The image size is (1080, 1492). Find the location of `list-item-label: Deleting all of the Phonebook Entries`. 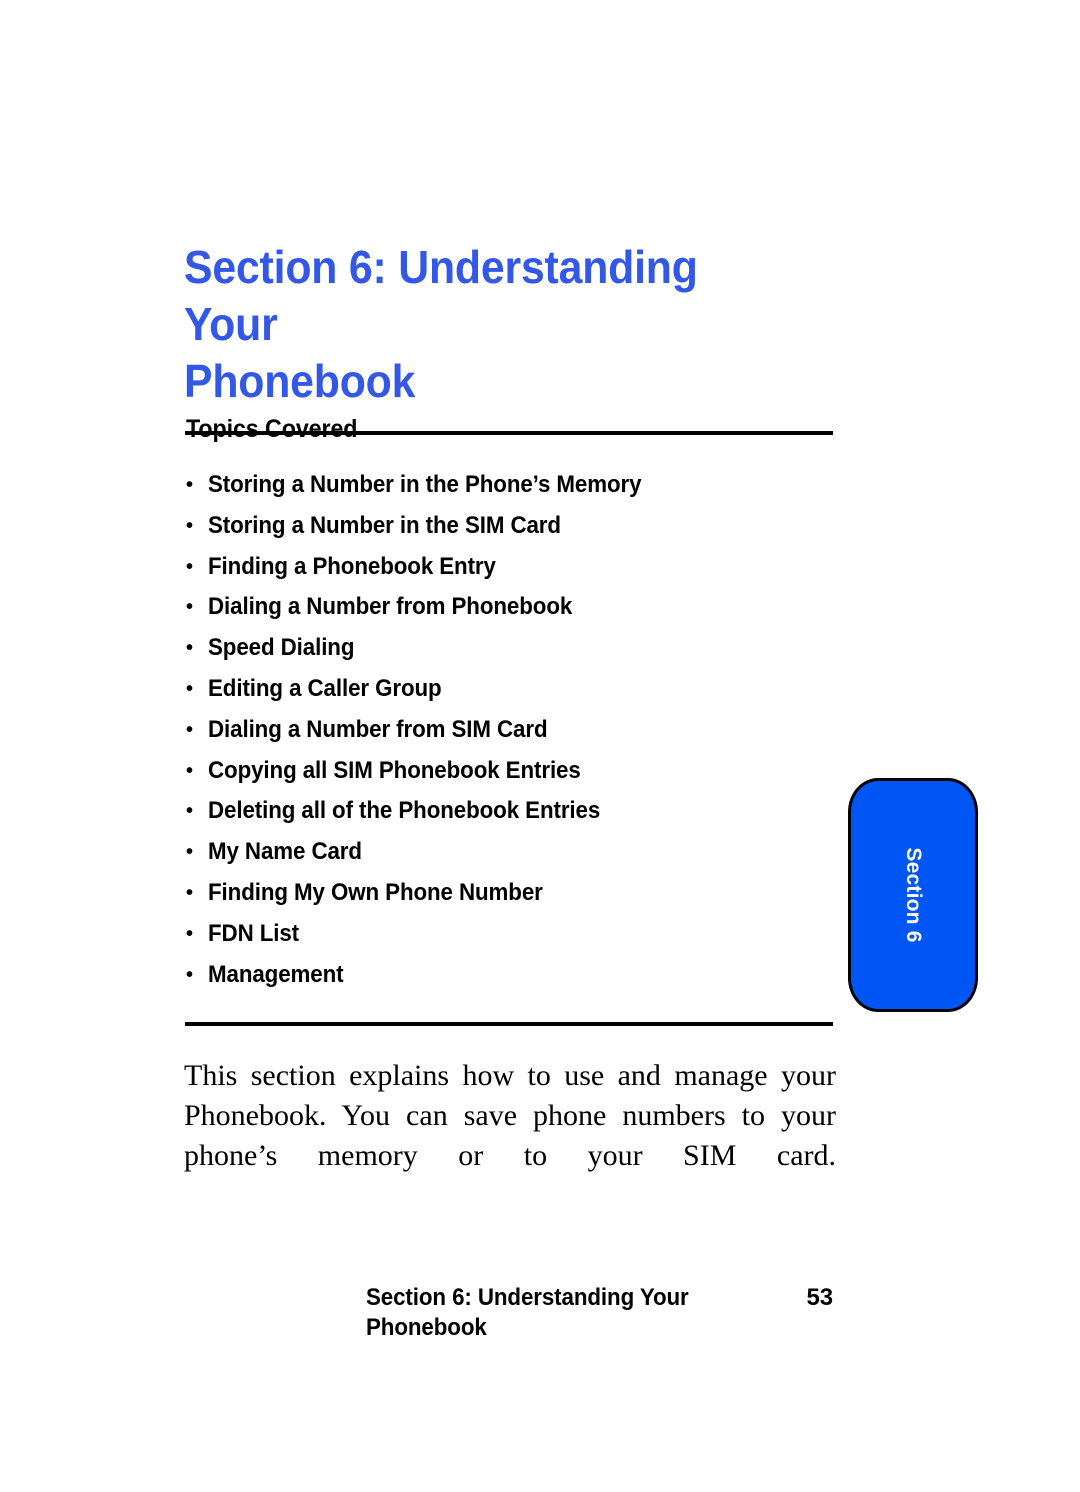

list-item-label: Deleting all of the Phonebook Entries is located at coordinates (404, 811).